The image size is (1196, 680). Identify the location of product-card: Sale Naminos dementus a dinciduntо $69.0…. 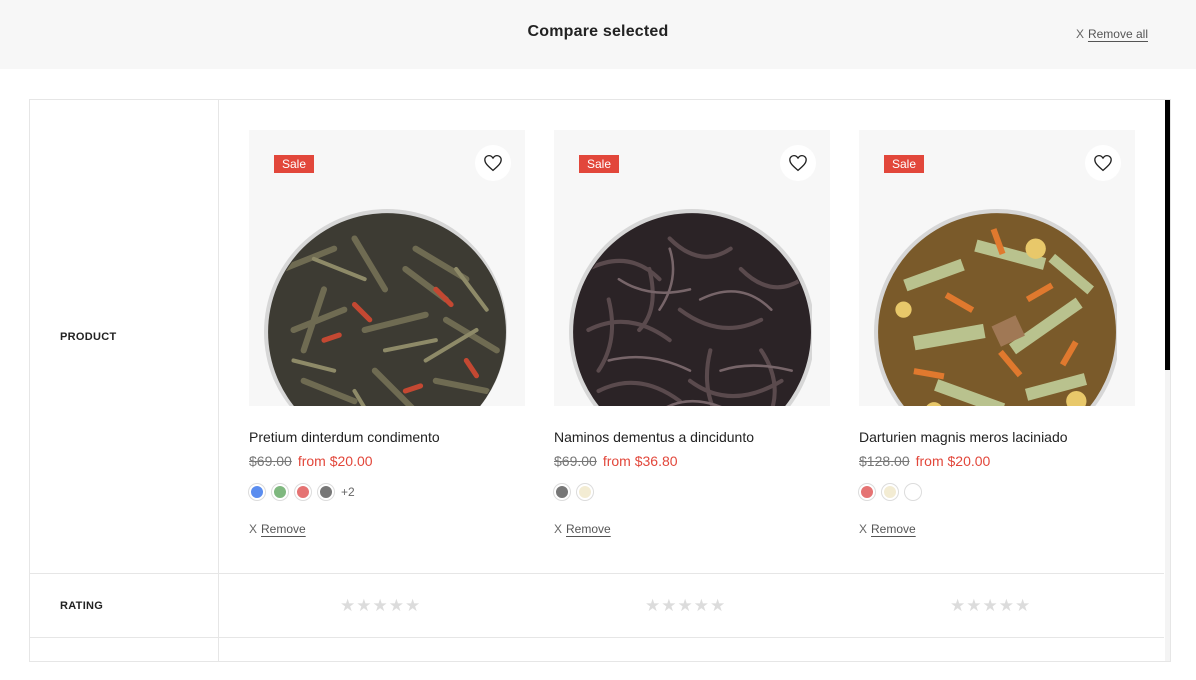
(692, 334).